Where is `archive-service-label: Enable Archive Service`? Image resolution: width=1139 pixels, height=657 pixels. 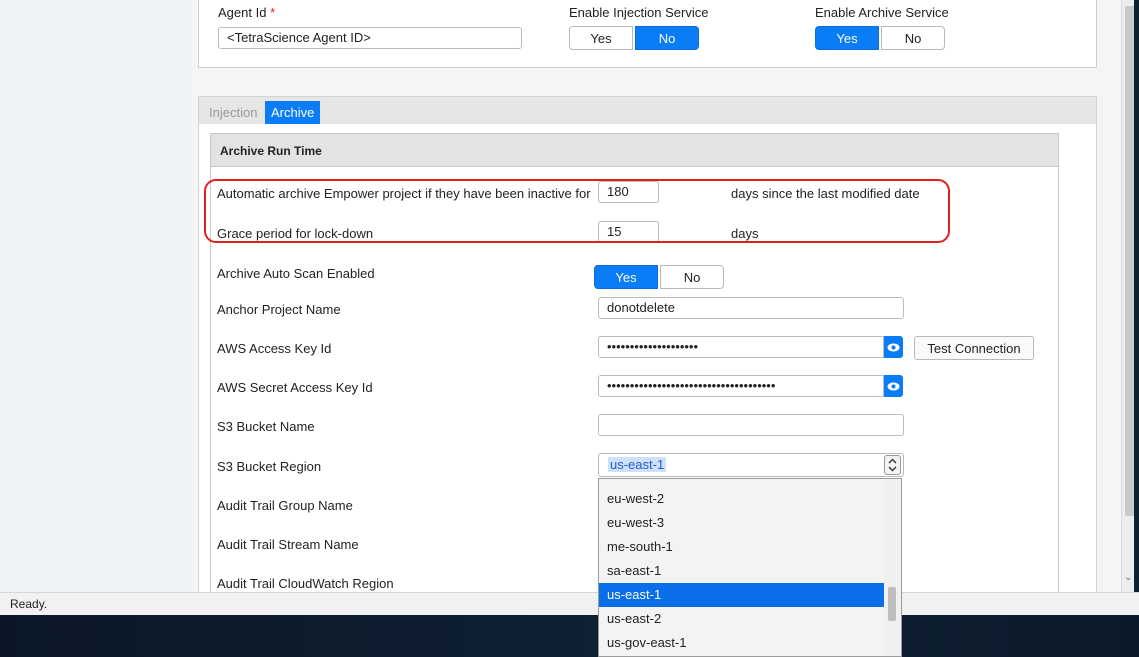 archive-service-label: Enable Archive Service is located at coordinates (882, 12).